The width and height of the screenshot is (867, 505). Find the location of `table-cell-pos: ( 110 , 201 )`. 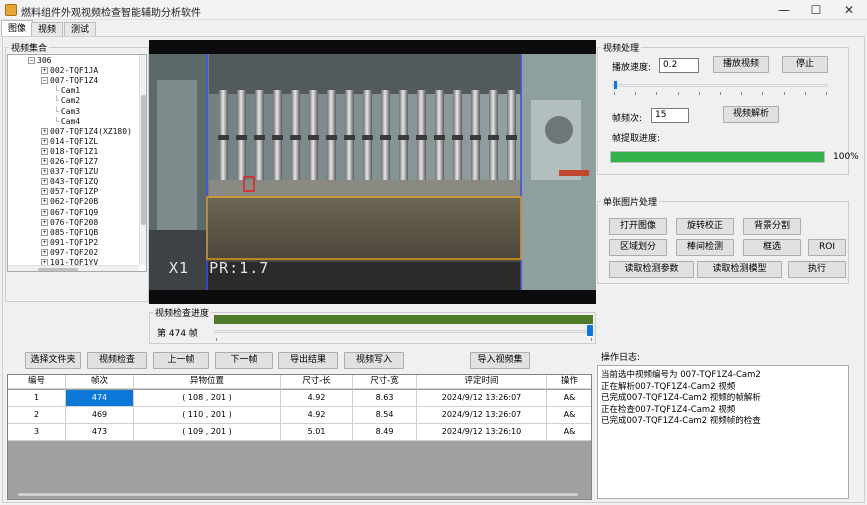

table-cell-pos: ( 110 , 201 ) is located at coordinates (207, 415).